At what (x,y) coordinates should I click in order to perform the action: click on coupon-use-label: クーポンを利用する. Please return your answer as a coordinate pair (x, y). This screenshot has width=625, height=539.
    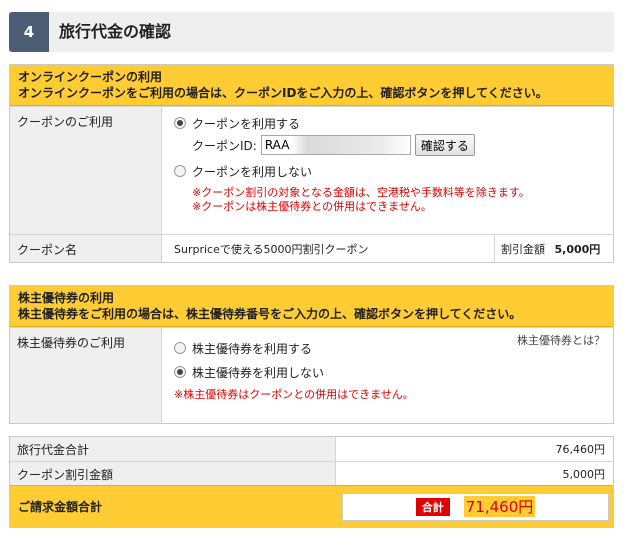
    Looking at the image, I should click on (246, 123).